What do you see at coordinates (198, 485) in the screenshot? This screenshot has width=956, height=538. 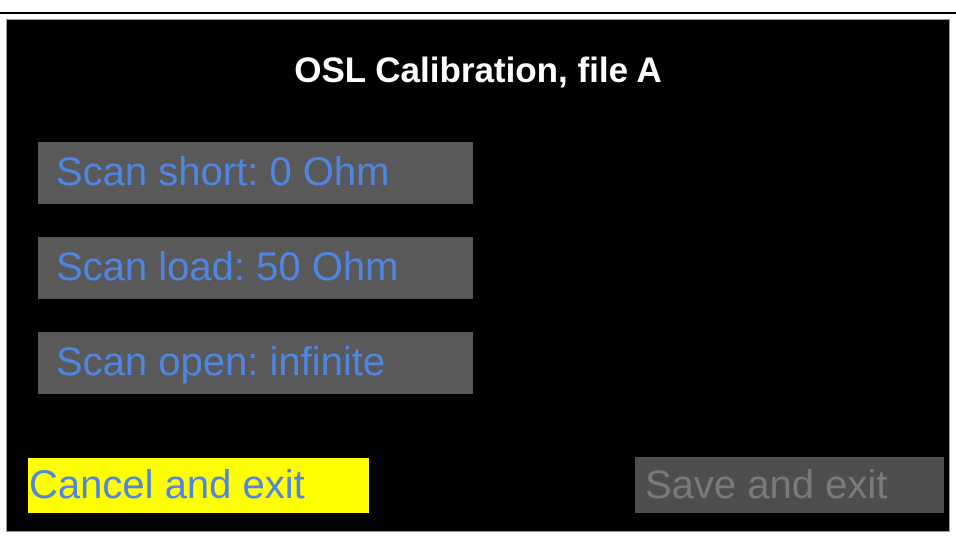 I see `cancel-and-exit-button: Cancel and exit` at bounding box center [198, 485].